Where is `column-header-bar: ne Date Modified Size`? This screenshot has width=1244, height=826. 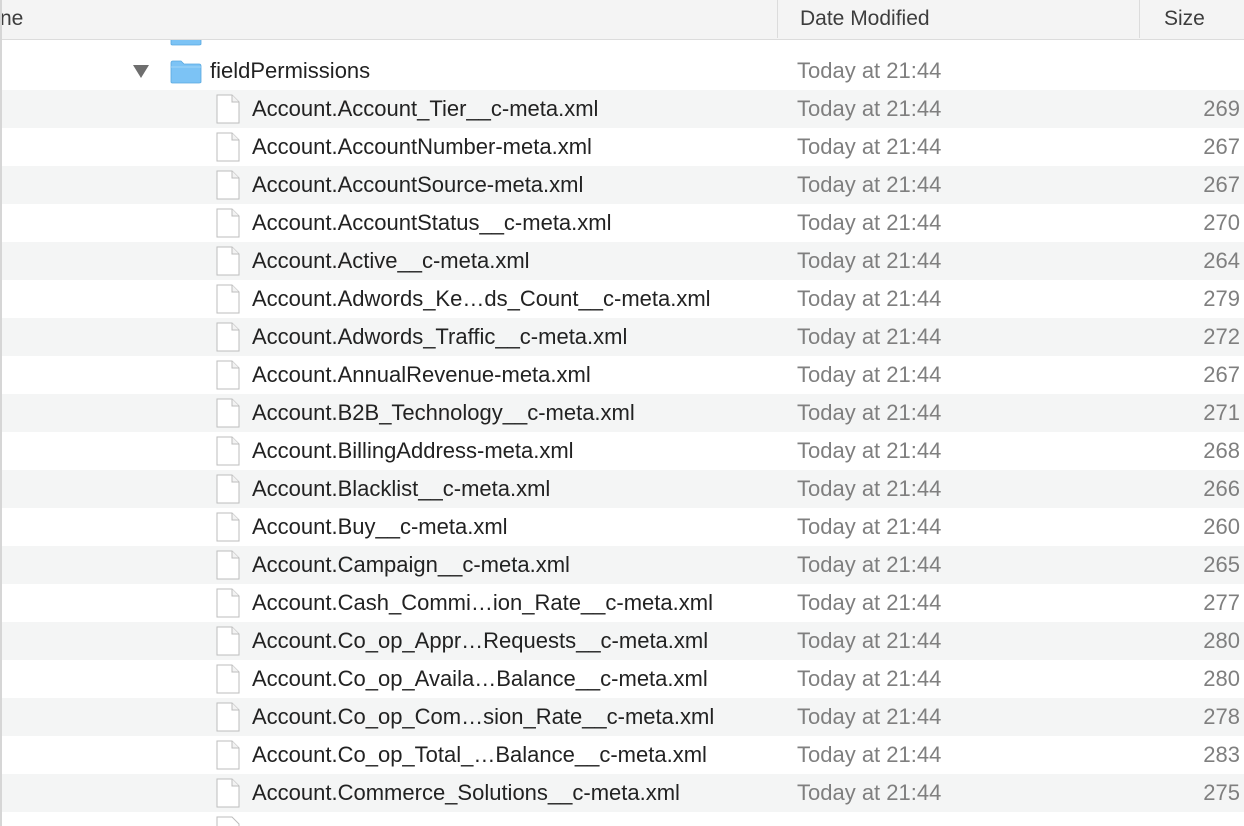 column-header-bar: ne Date Modified Size is located at coordinates (622, 20).